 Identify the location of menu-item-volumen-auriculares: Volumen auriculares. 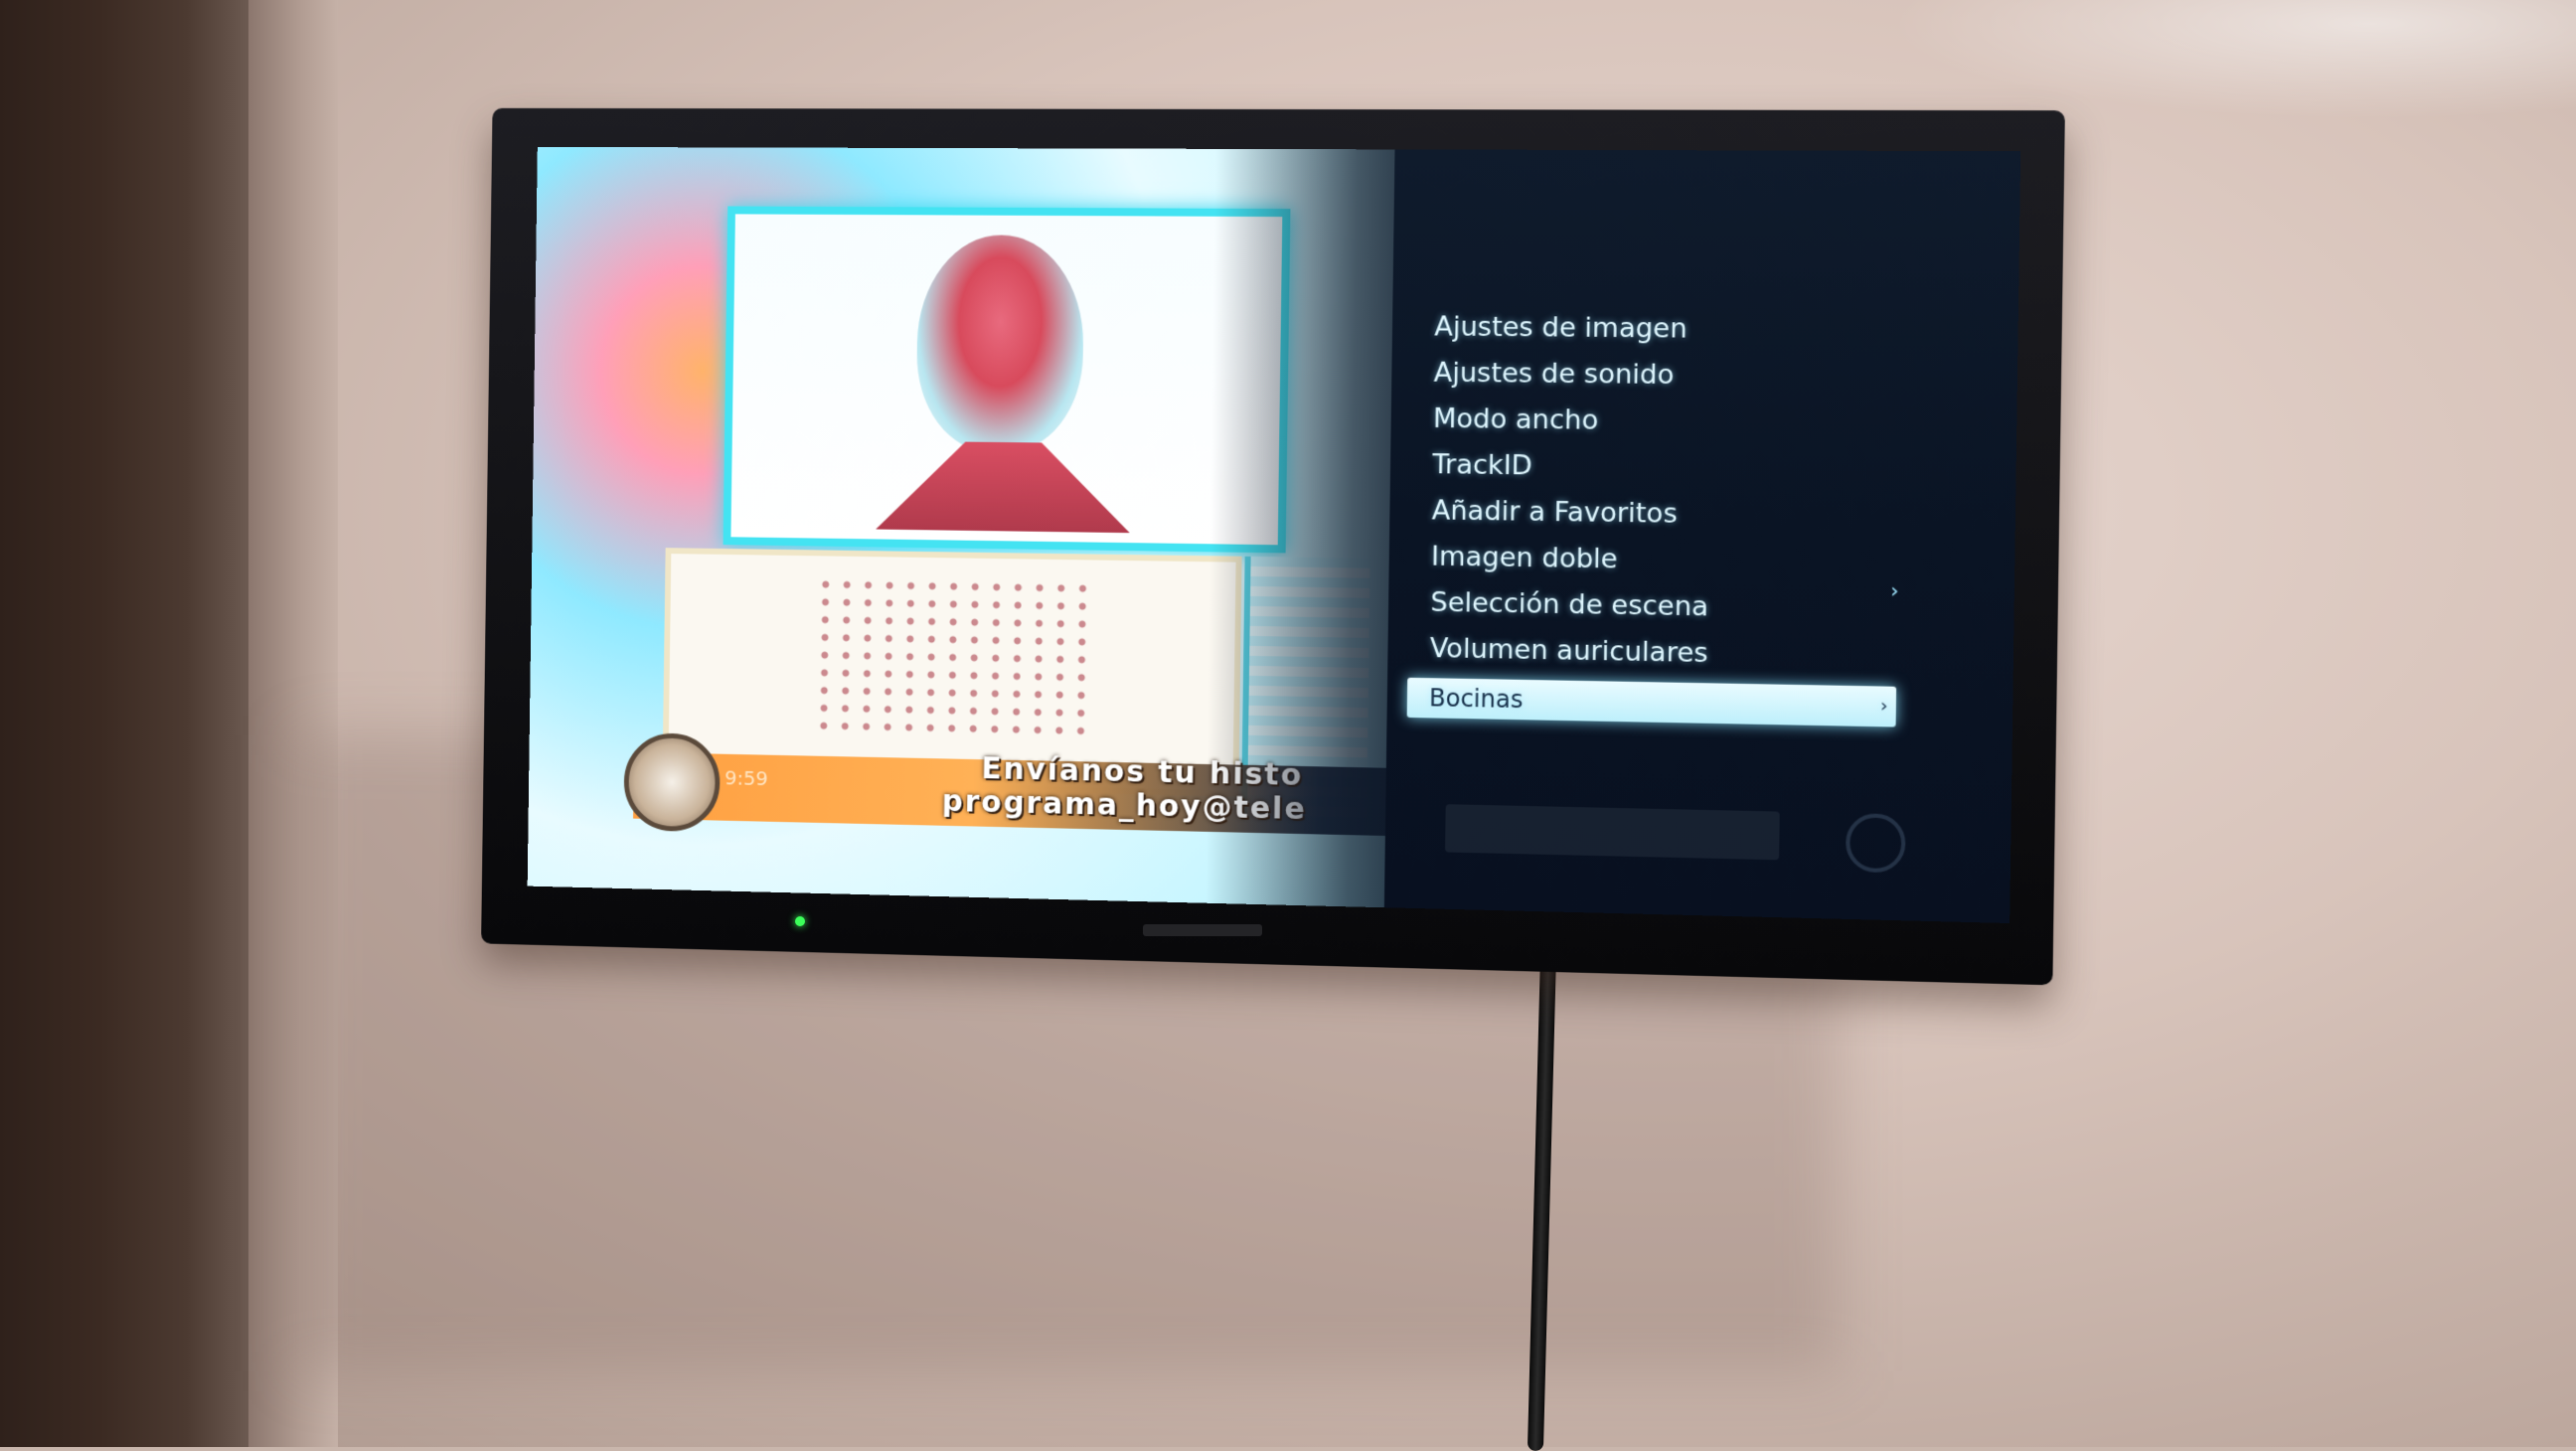
(1651, 653).